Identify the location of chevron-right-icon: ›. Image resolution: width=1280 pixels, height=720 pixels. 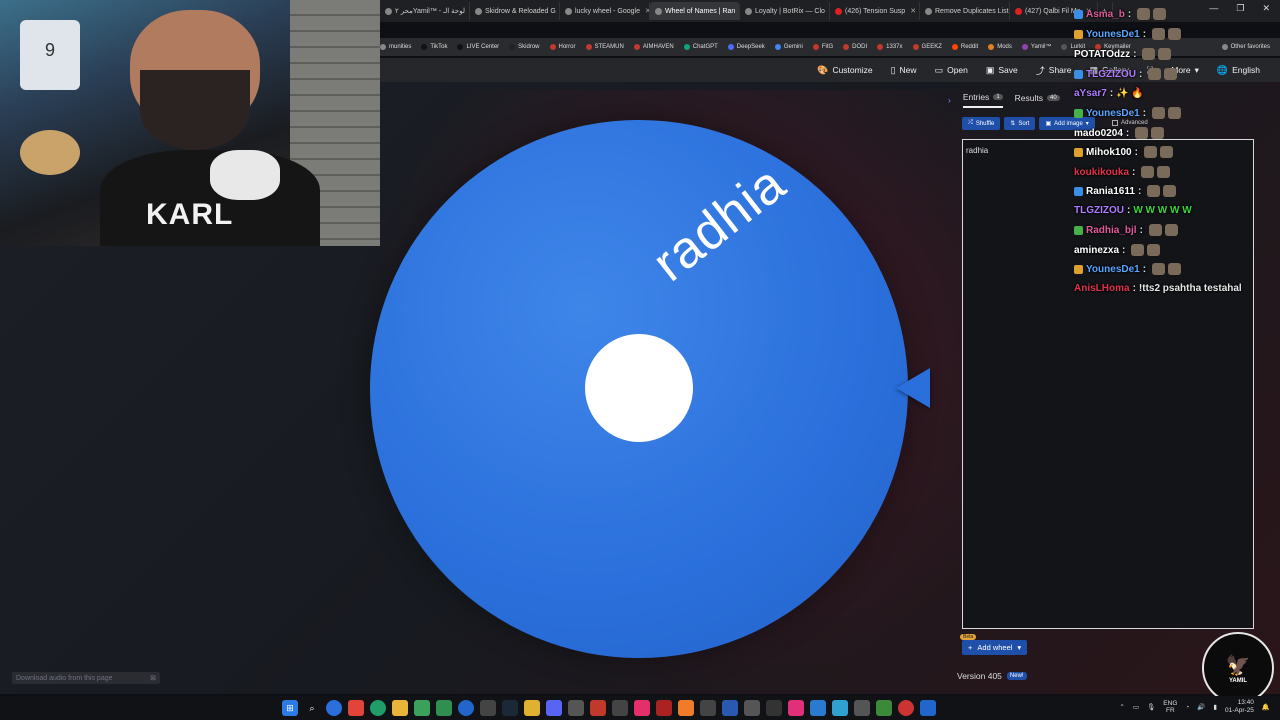
(949, 100).